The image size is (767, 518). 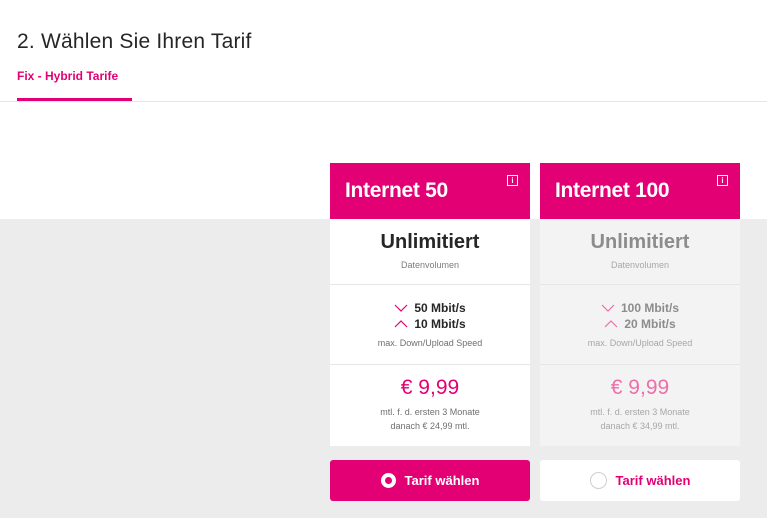 What do you see at coordinates (440, 308) in the screenshot?
I see `download-speed-value: 50 Mbit/s` at bounding box center [440, 308].